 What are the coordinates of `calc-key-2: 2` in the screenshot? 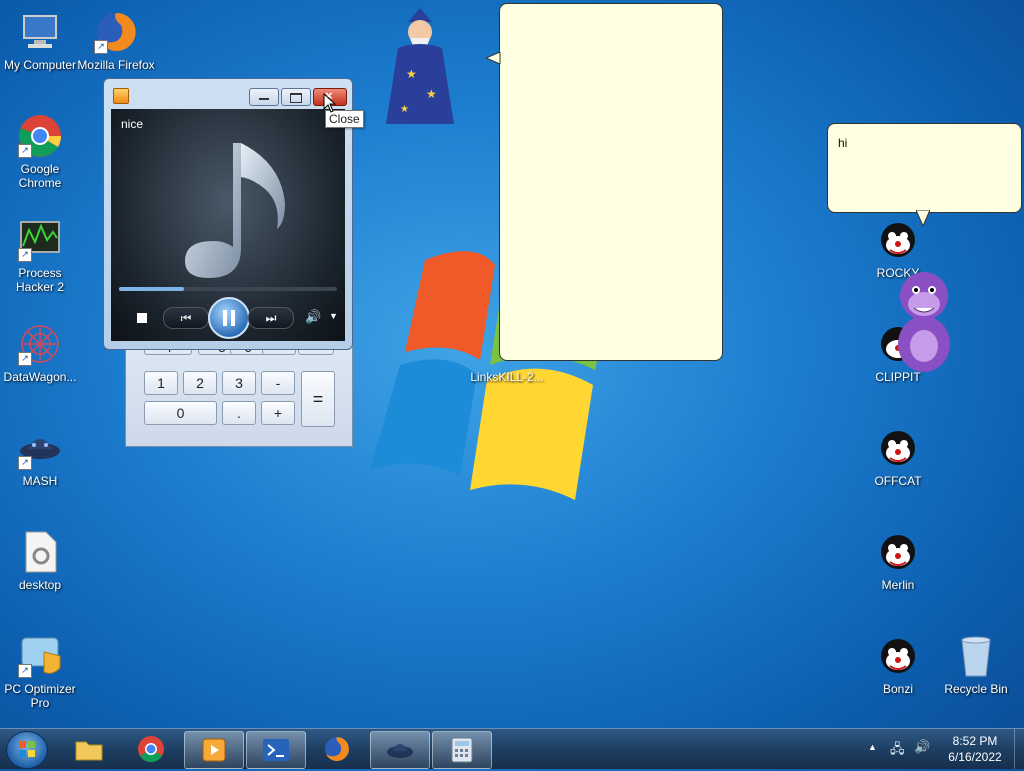 It's located at (200, 383).